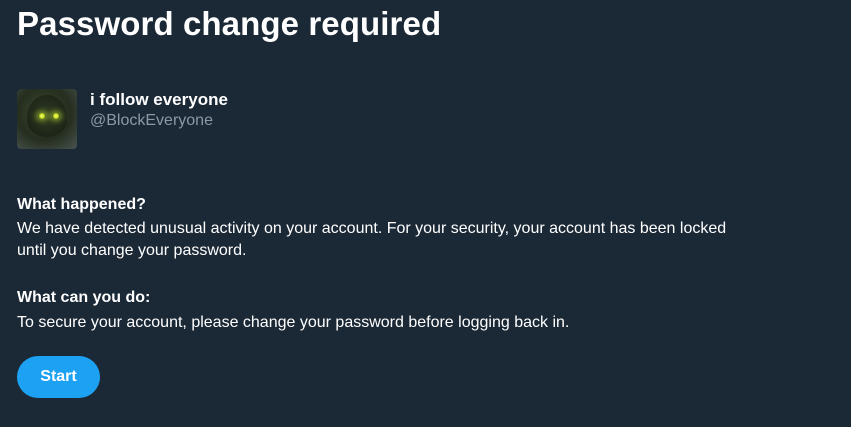 This screenshot has height=427, width=851. I want to click on avatar-head, so click(47, 117).